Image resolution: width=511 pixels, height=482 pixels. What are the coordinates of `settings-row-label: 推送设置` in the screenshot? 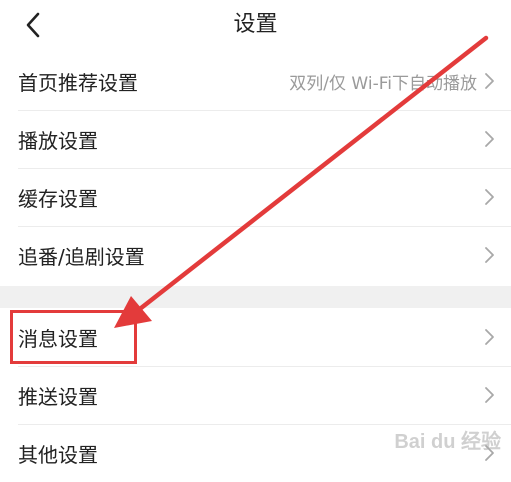 It's located at (58, 396).